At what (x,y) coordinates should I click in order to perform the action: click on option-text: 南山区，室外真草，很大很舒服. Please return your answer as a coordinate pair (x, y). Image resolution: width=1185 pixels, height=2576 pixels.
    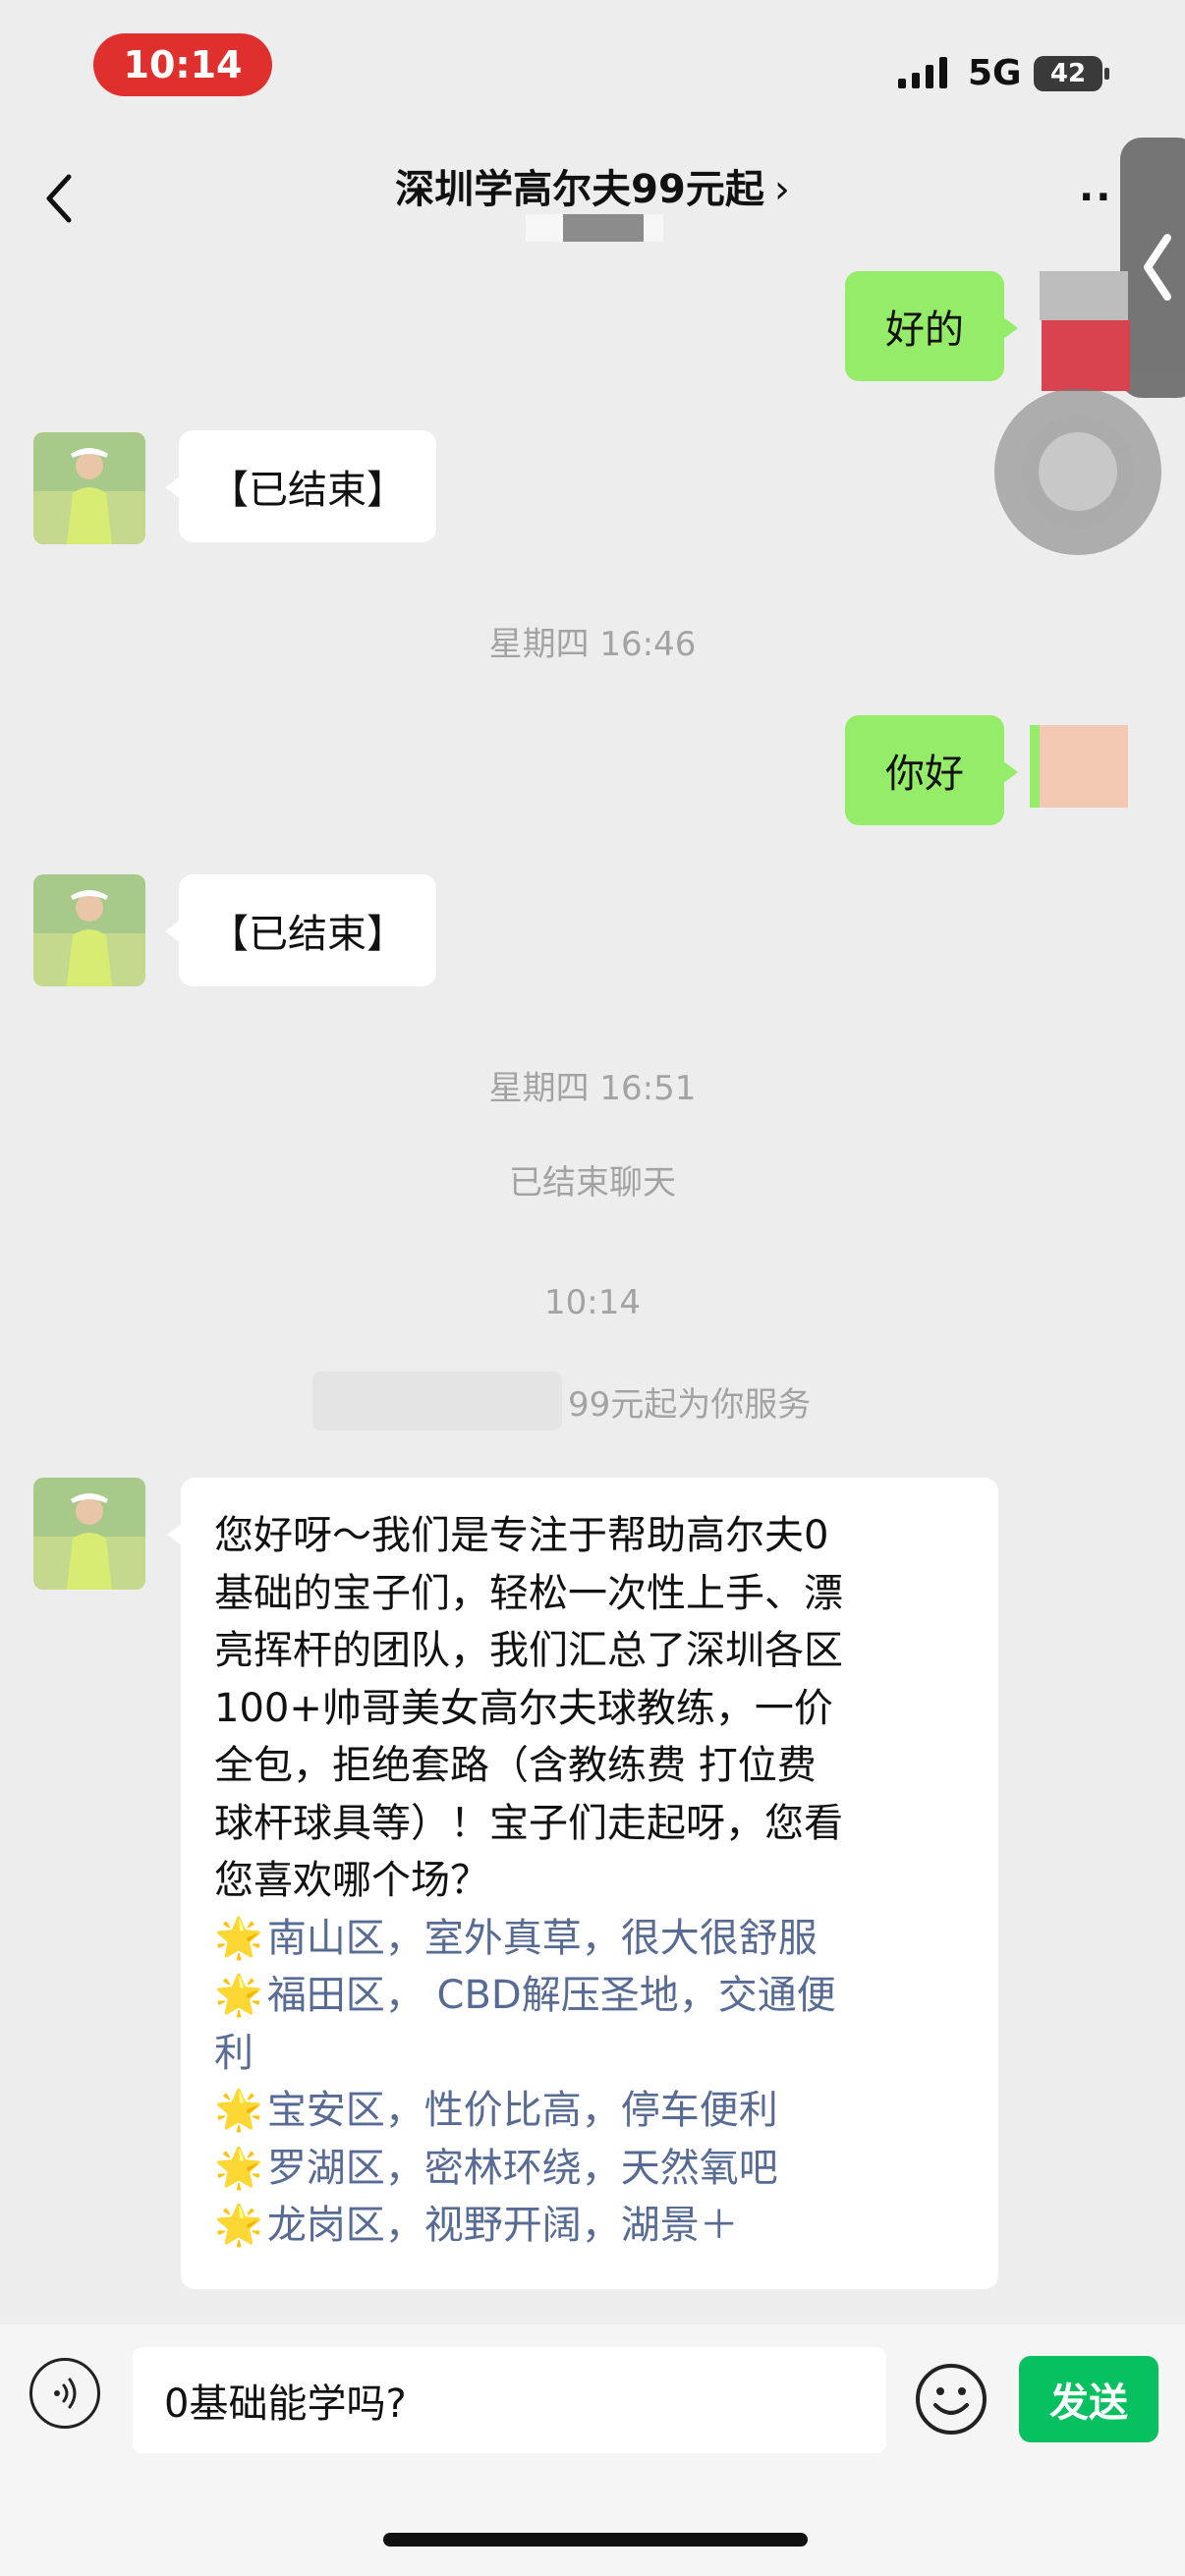
    Looking at the image, I should click on (542, 1938).